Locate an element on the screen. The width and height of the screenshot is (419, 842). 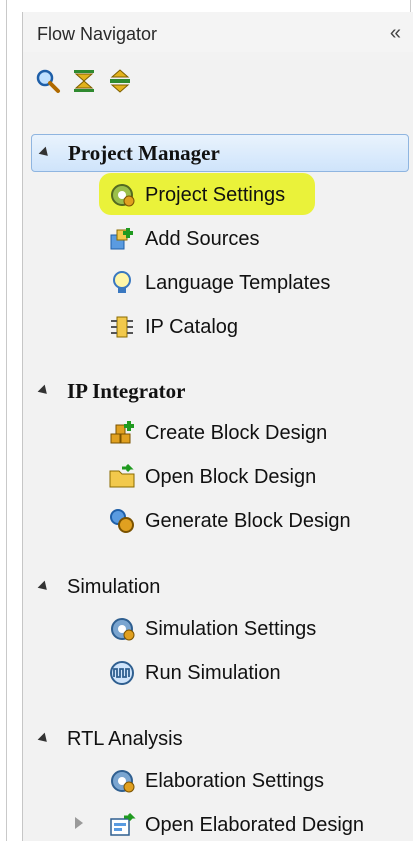
nav-item-label: Generate Block Design is located at coordinates (248, 520).